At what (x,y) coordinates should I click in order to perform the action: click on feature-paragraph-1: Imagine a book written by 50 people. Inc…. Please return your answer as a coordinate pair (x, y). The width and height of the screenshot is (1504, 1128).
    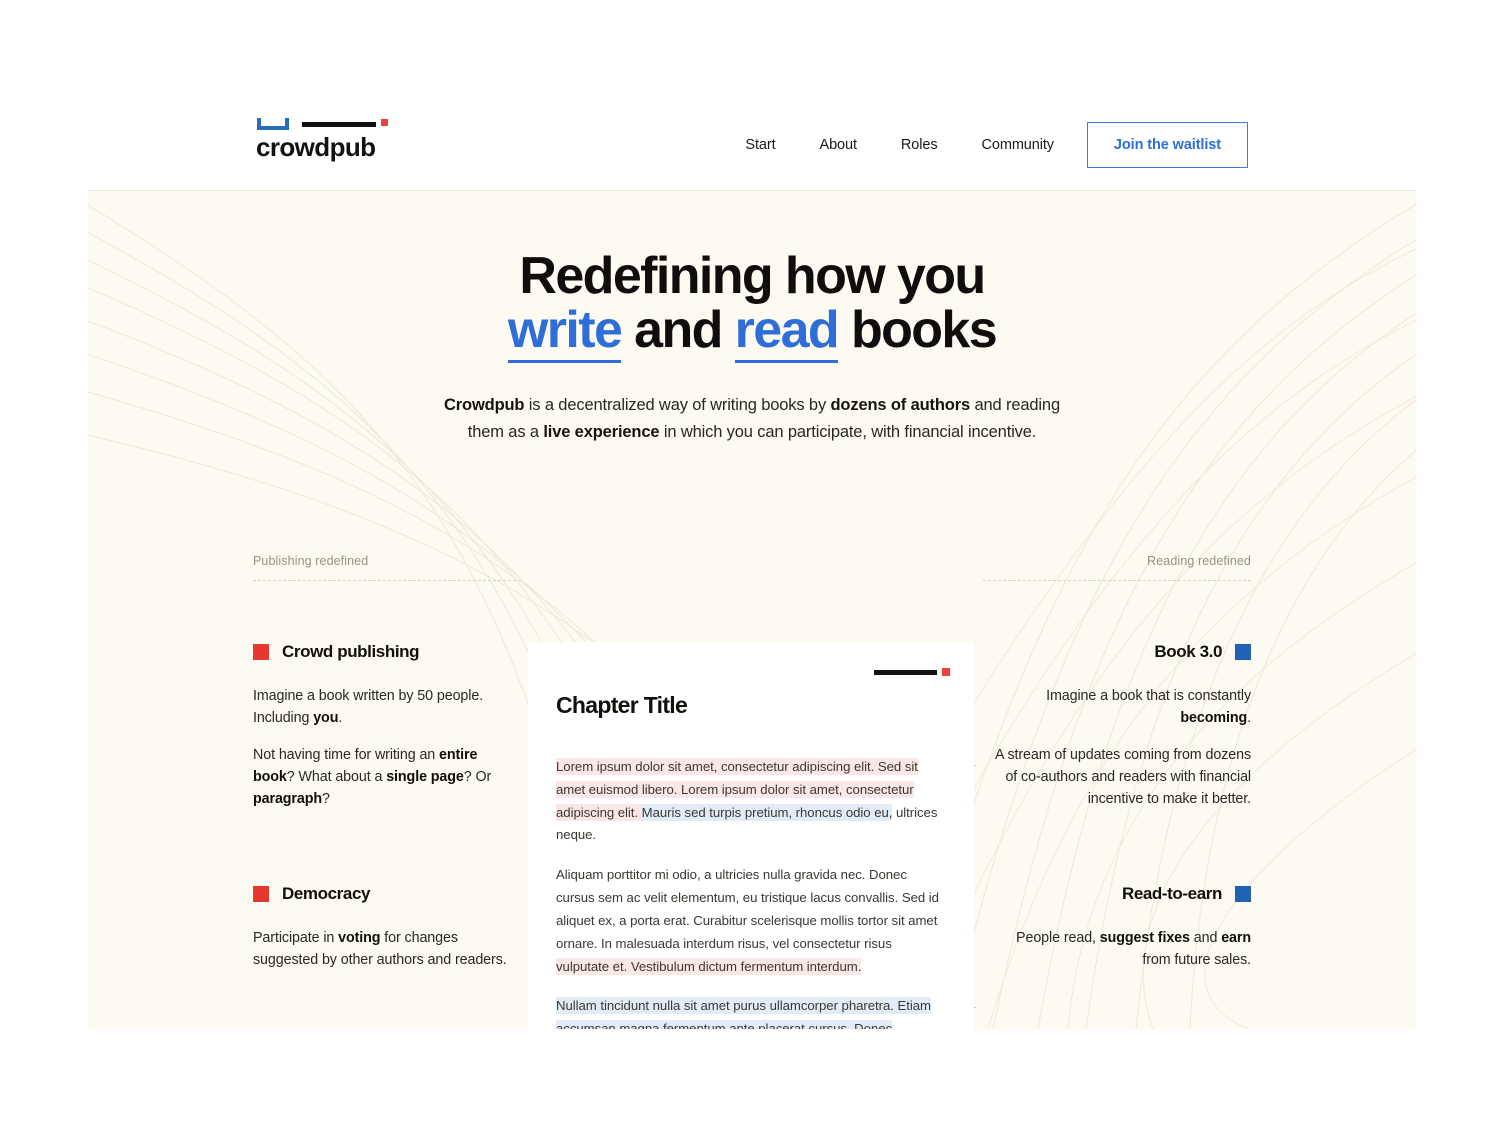
    Looking at the image, I should click on (384, 707).